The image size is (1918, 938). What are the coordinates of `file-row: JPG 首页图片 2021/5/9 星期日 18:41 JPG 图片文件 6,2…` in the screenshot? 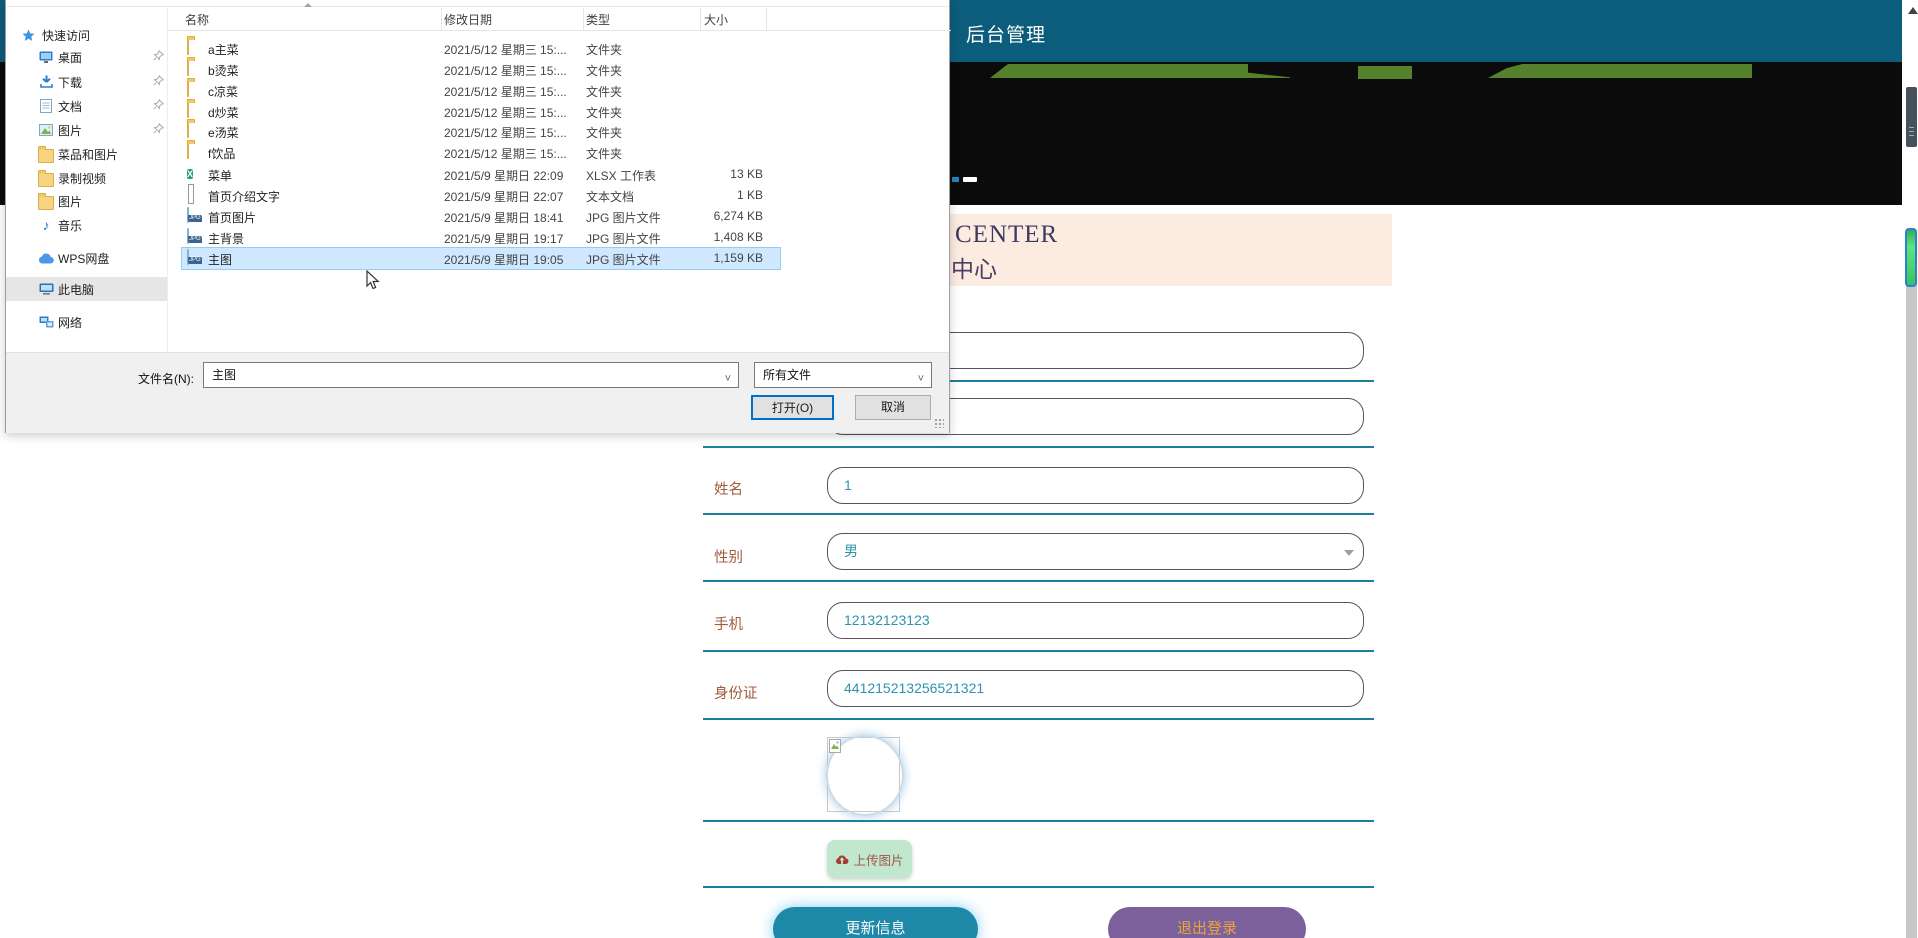 It's located at (481, 216).